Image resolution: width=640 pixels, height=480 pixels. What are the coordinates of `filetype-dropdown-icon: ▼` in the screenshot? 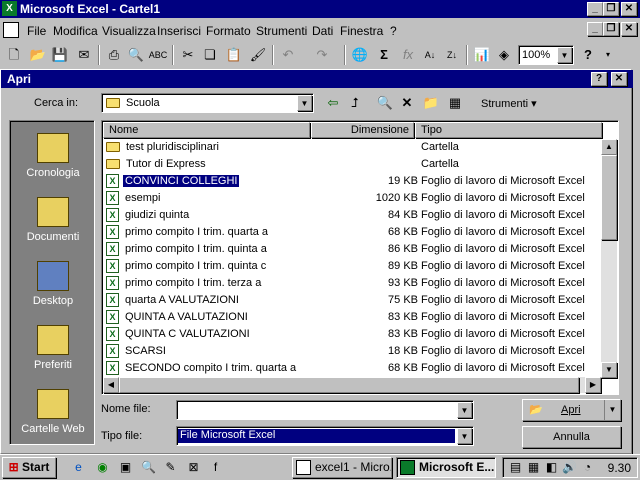 It's located at (464, 436).